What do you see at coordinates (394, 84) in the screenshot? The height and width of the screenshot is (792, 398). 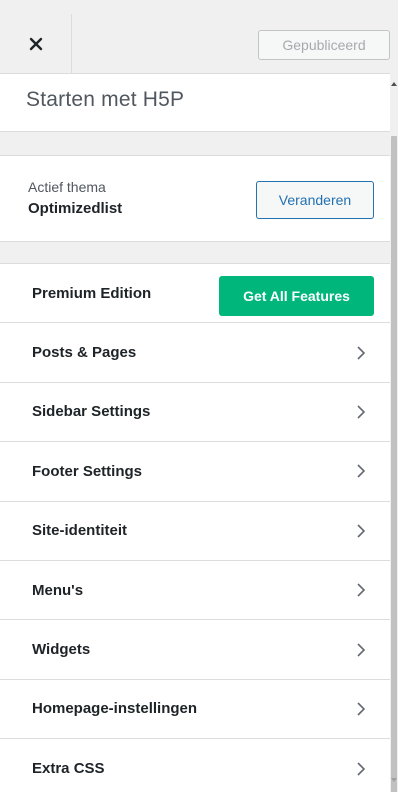 I see `scroll-up-arrow-icon` at bounding box center [394, 84].